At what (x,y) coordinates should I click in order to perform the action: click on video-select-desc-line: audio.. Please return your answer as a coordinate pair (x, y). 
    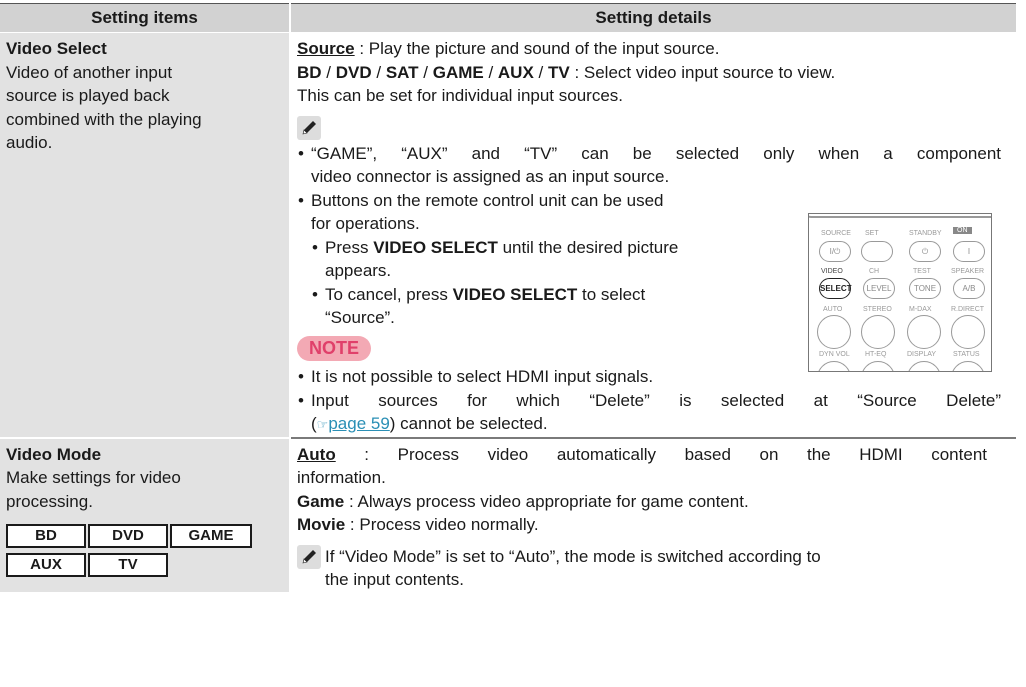
    Looking at the image, I should click on (29, 142).